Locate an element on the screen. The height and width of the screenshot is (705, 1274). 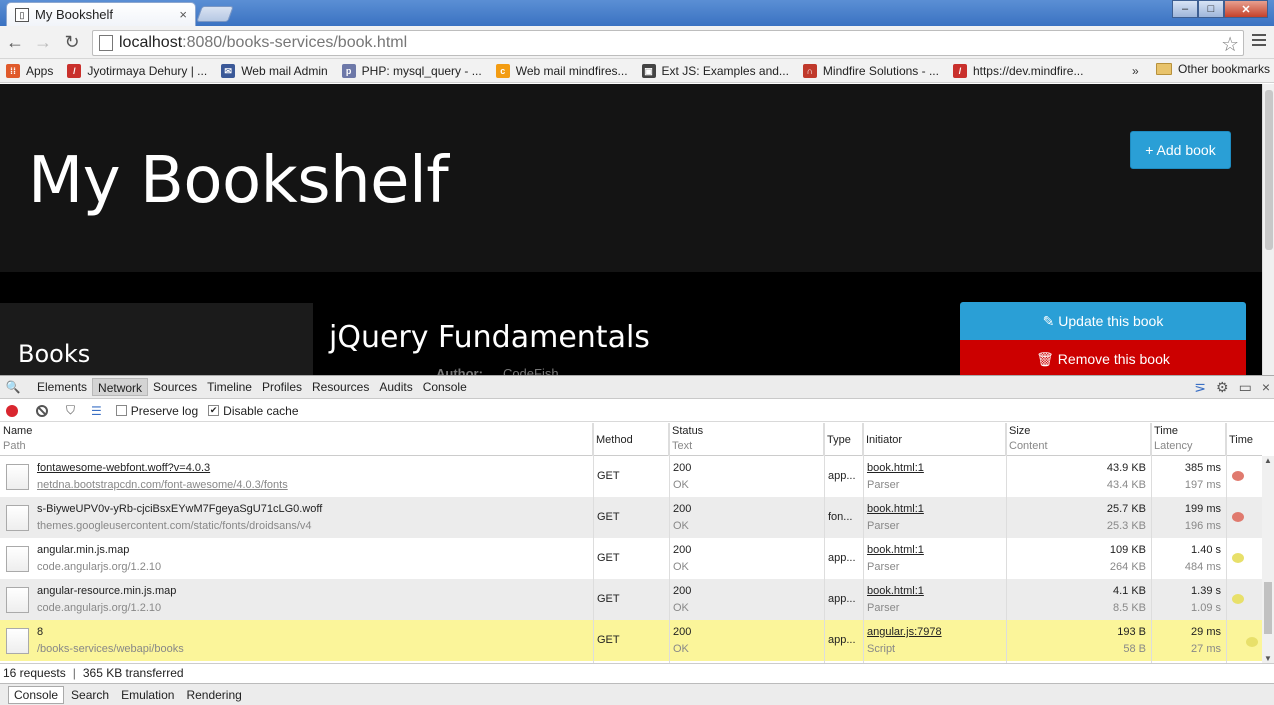
chrome-menu-icon is located at coordinates (1259, 41).